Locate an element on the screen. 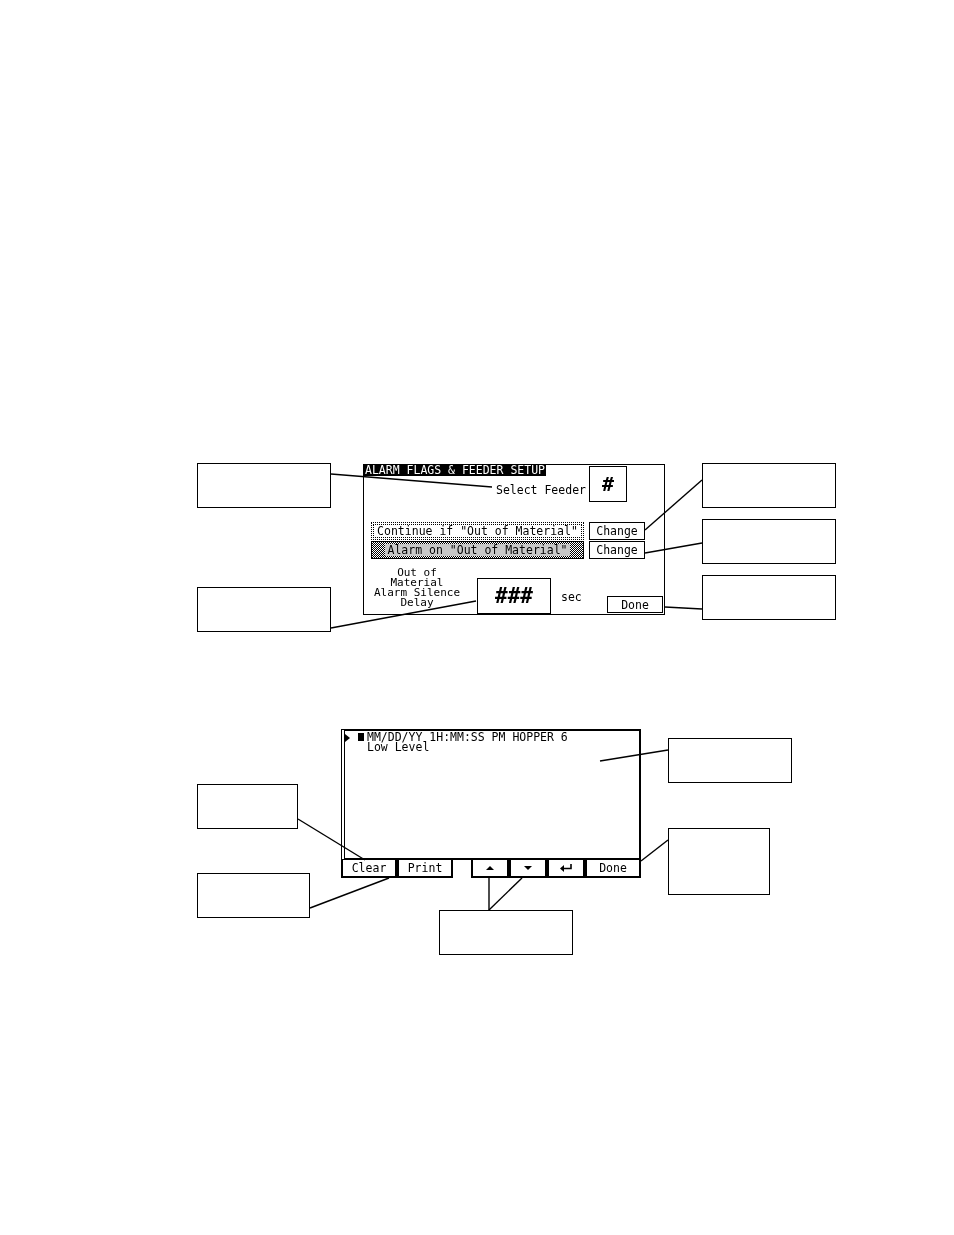  alarm-entry-text: MM/DD/YY 1H:MM:SS PM HOPPER 6 is located at coordinates (467, 737).